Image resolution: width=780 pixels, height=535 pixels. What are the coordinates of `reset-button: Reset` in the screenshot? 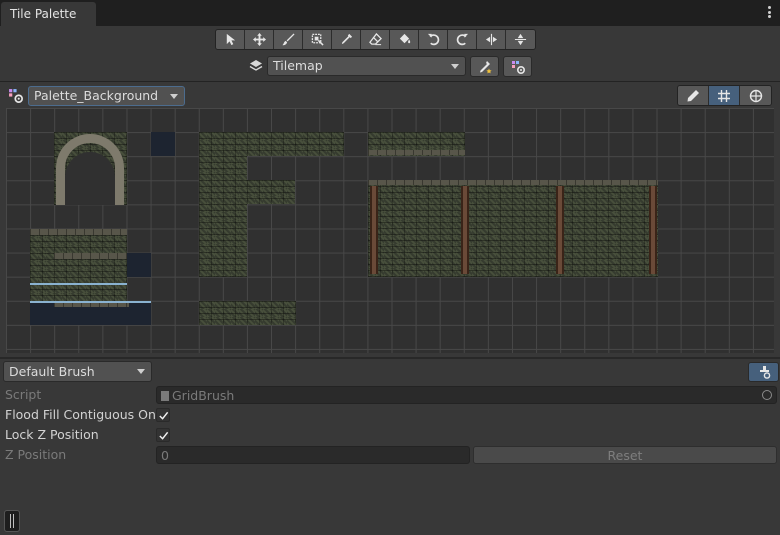 It's located at (625, 455).